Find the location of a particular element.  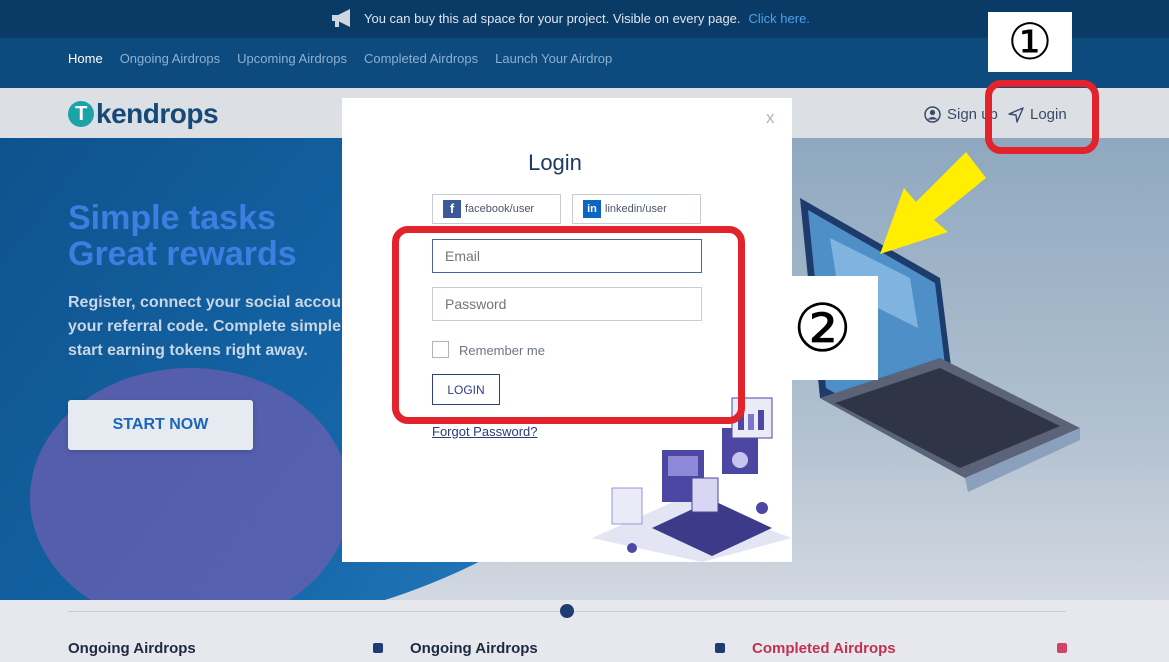

annotation-box-login is located at coordinates (1042, 117).